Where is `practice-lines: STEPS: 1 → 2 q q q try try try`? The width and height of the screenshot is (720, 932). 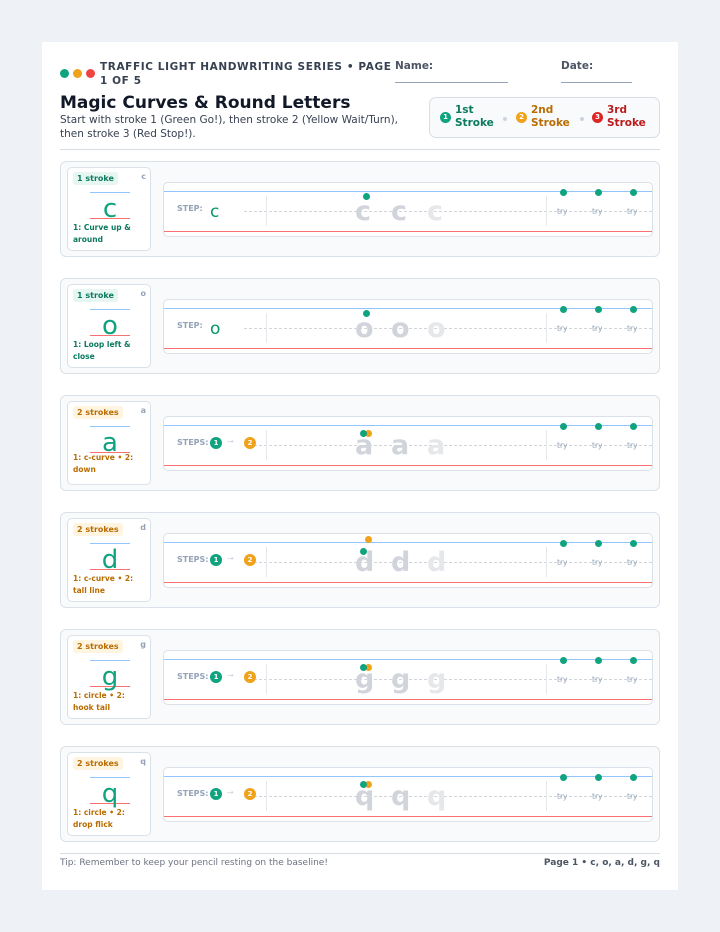 practice-lines: STEPS: 1 → 2 q q q try try try is located at coordinates (408, 794).